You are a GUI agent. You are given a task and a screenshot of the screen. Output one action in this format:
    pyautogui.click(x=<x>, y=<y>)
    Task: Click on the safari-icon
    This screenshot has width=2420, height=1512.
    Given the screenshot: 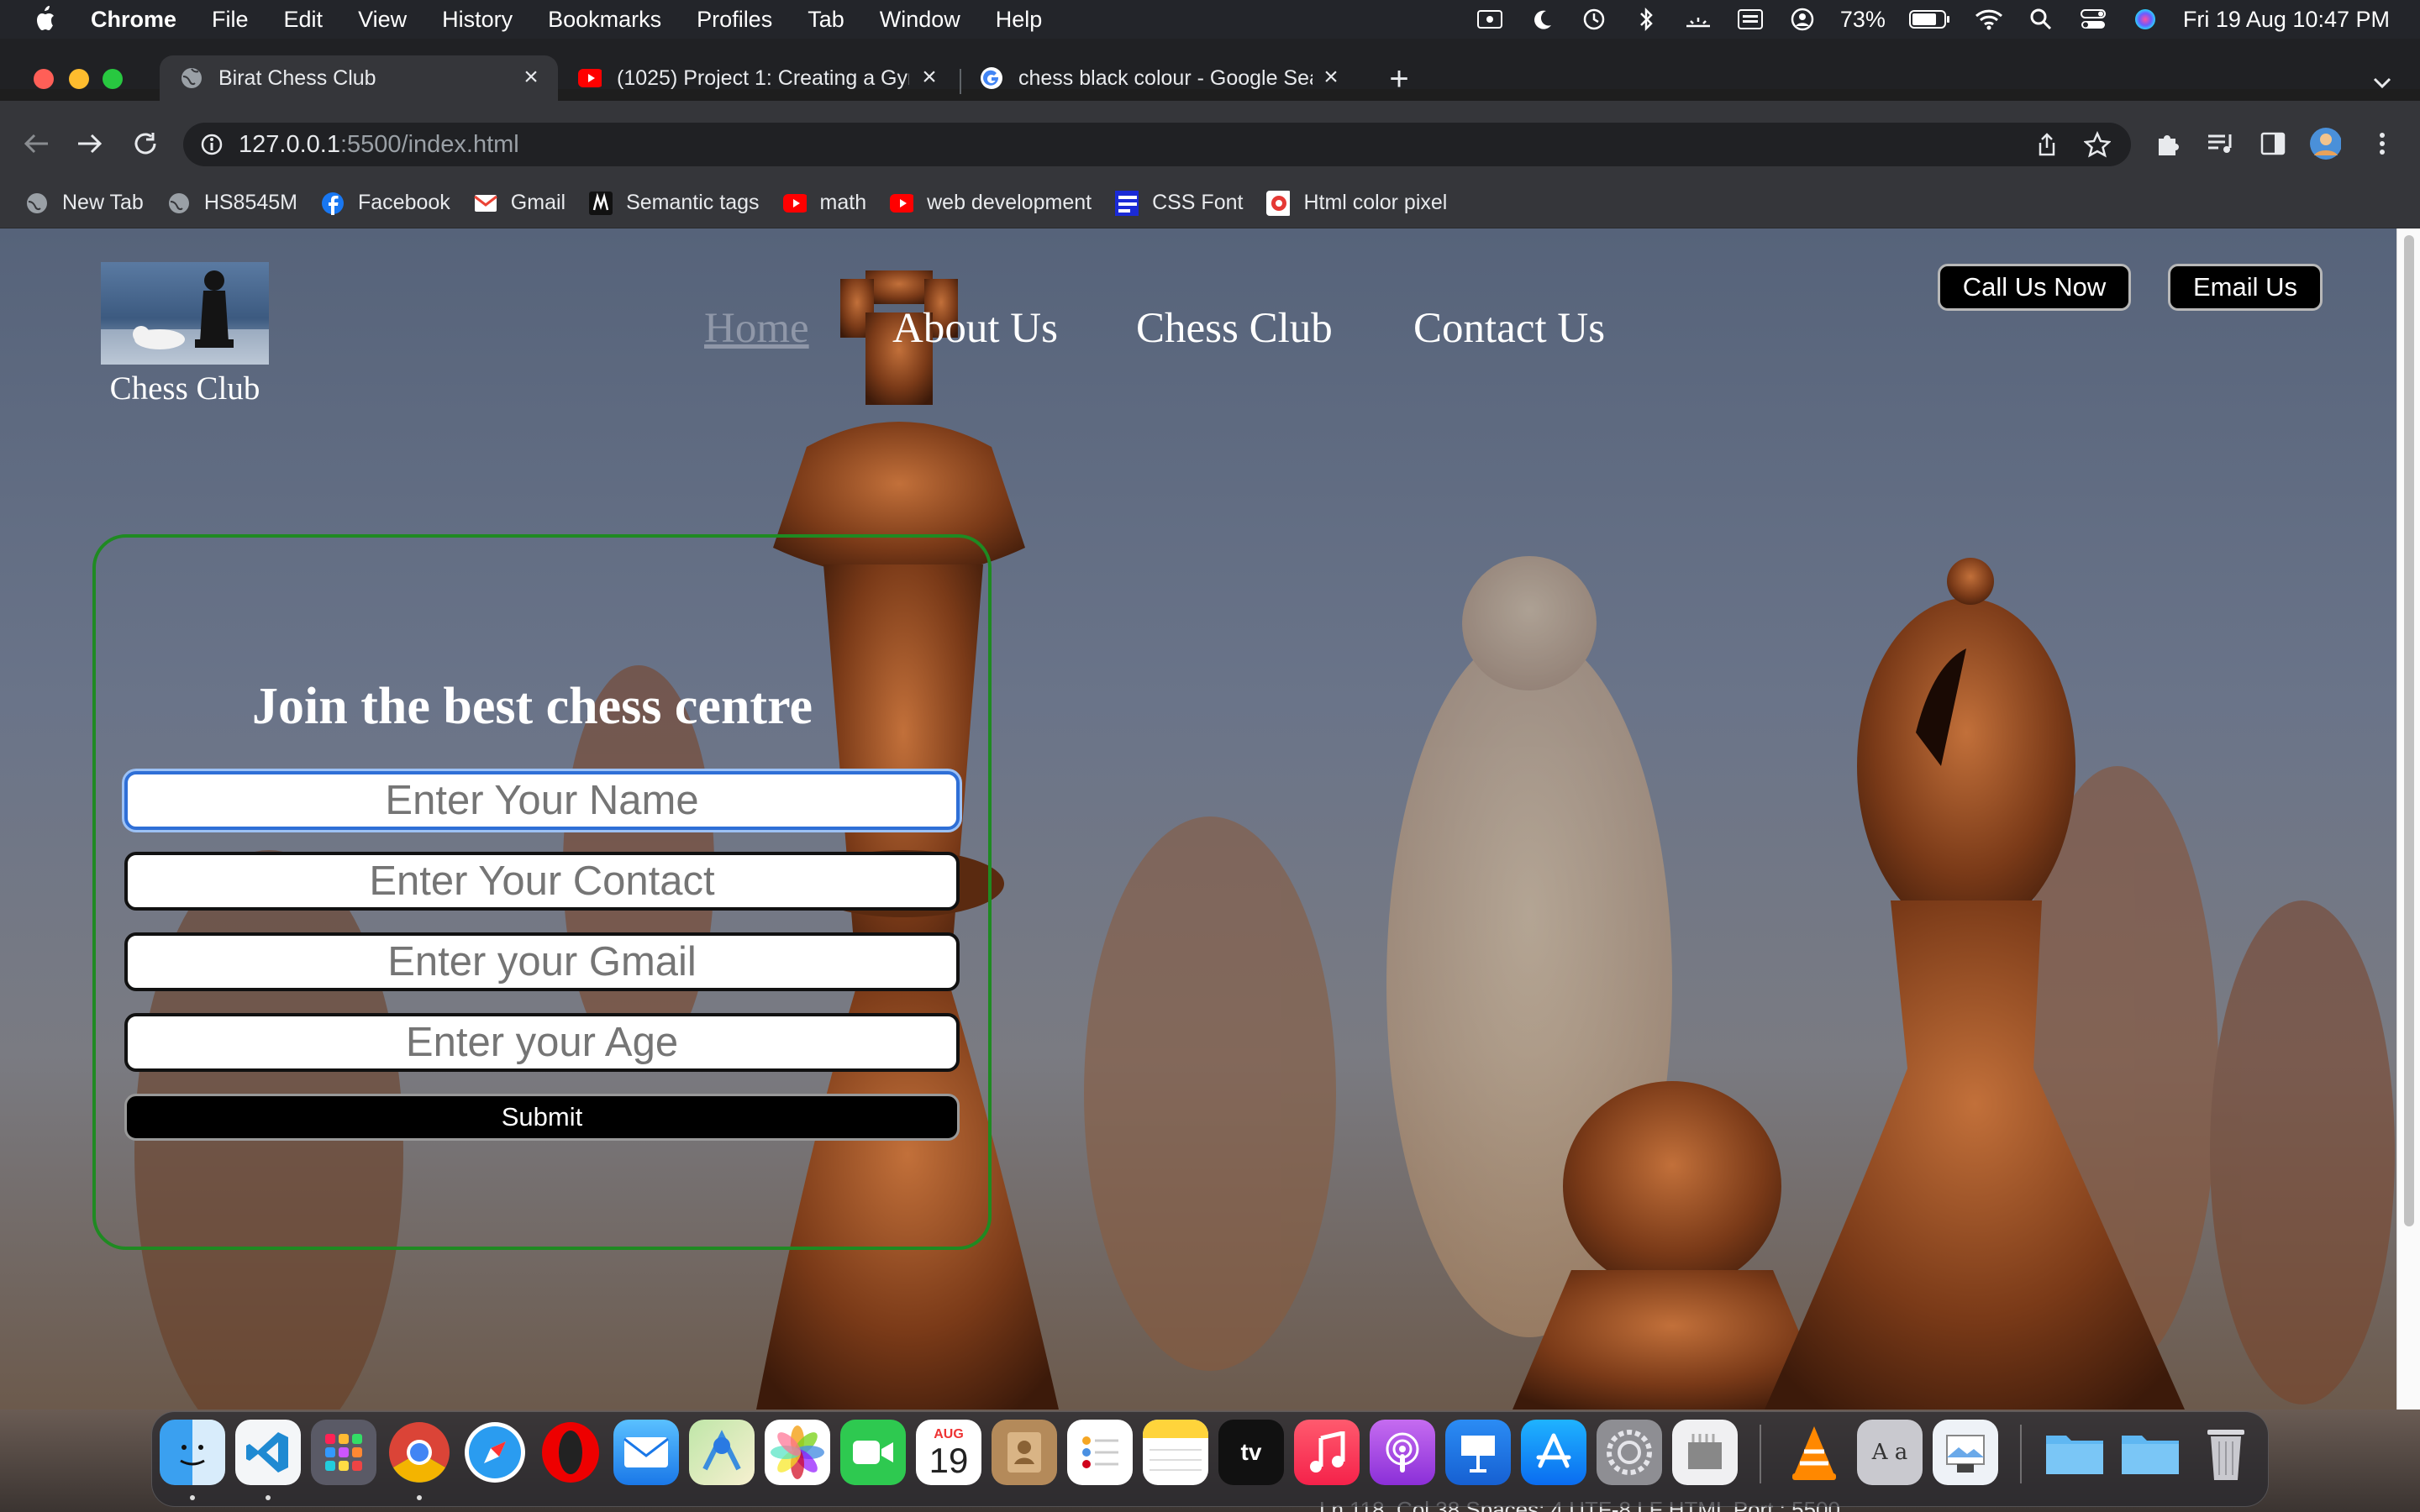 What is the action you would take?
    pyautogui.click(x=495, y=1452)
    